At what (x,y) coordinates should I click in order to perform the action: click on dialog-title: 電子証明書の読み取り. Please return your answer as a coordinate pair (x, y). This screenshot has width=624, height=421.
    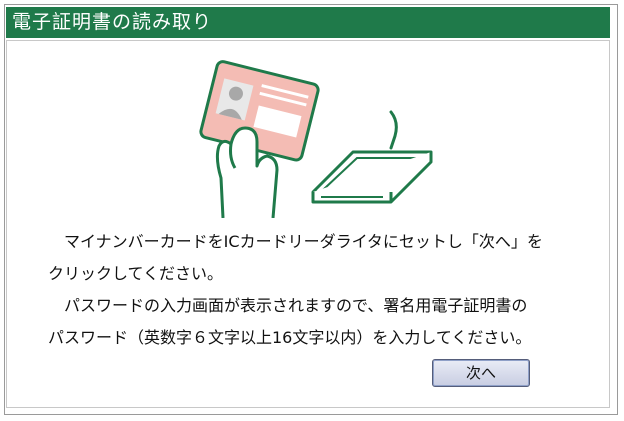
    Looking at the image, I should click on (308, 22).